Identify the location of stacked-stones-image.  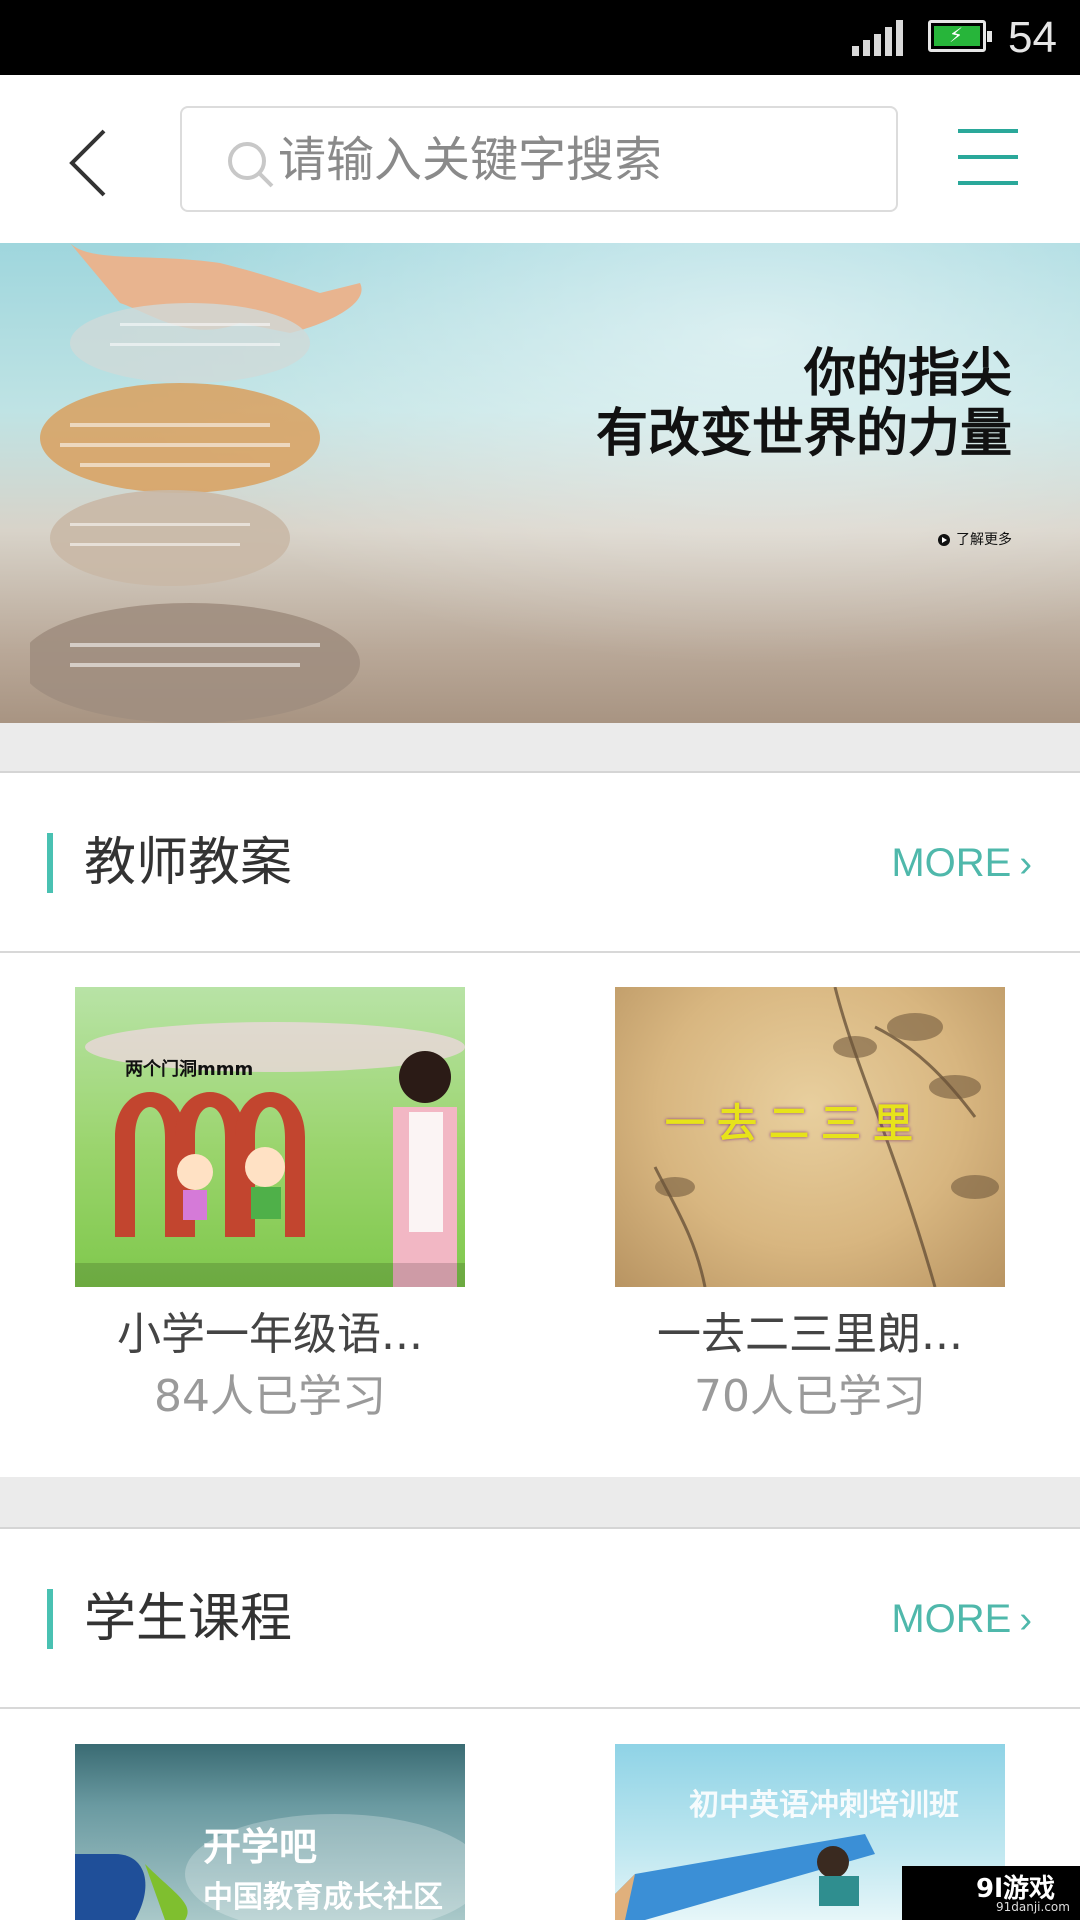
(196, 483).